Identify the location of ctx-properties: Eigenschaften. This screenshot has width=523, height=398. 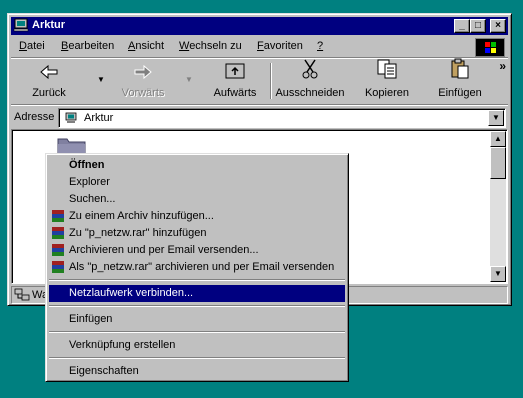
(197, 371).